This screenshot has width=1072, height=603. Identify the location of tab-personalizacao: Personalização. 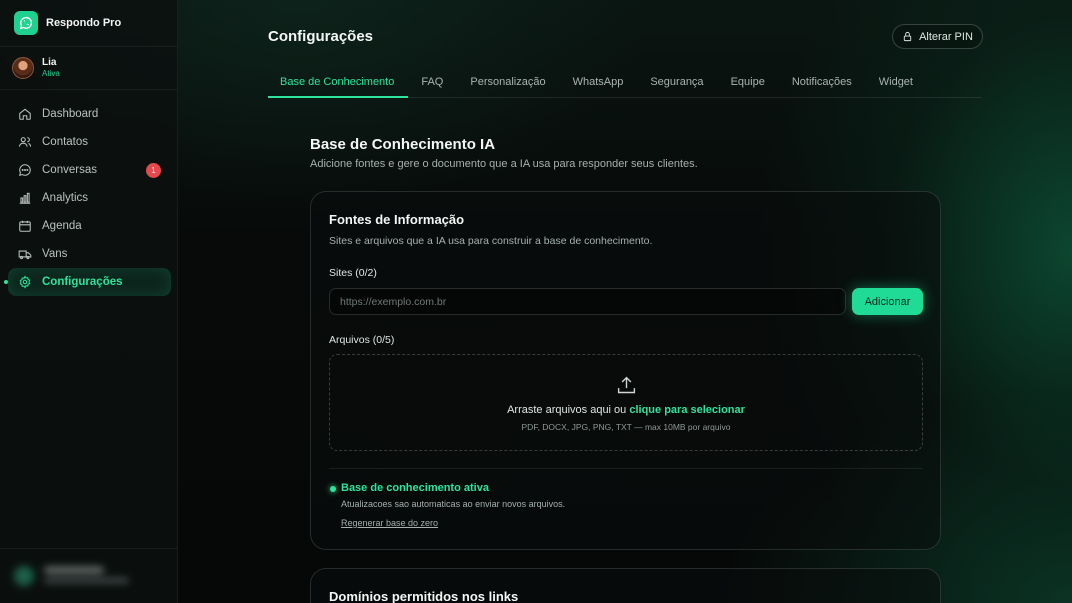
(508, 82).